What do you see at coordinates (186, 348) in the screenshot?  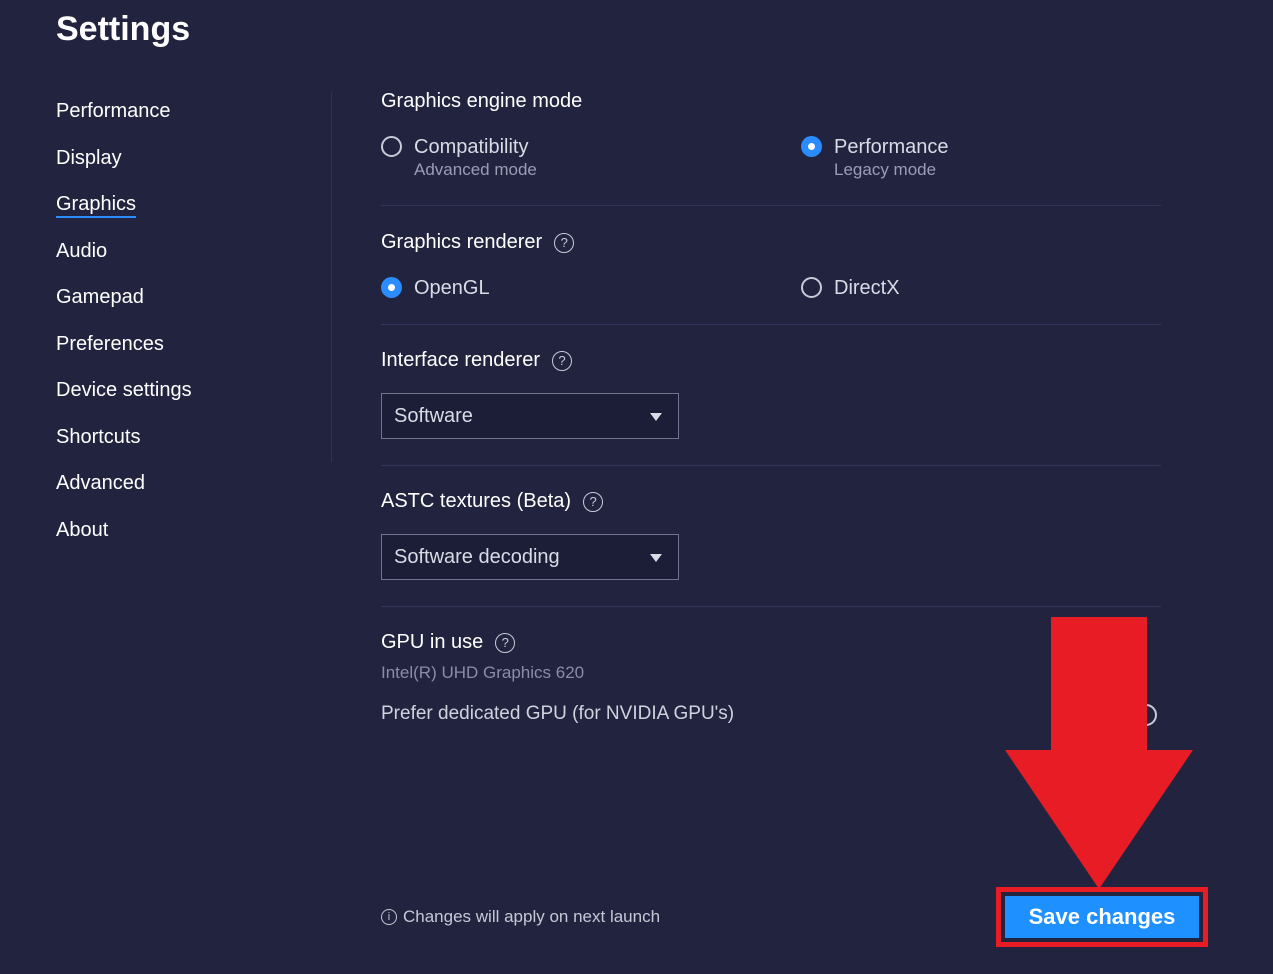 I see `sidebar-item-preferences: Preferences` at bounding box center [186, 348].